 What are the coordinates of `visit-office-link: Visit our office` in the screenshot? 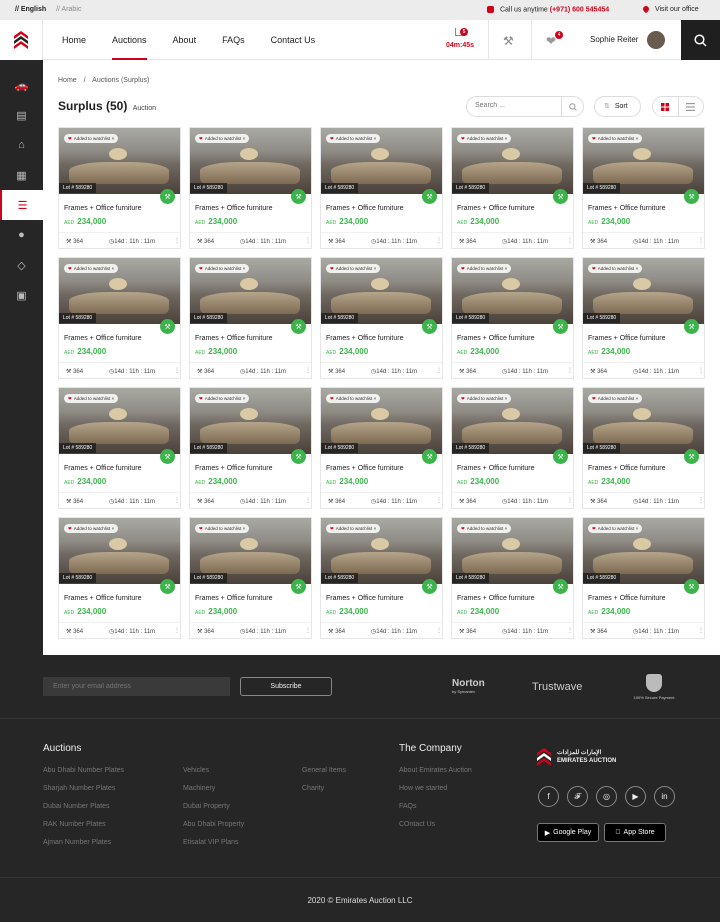 It's located at (670, 9).